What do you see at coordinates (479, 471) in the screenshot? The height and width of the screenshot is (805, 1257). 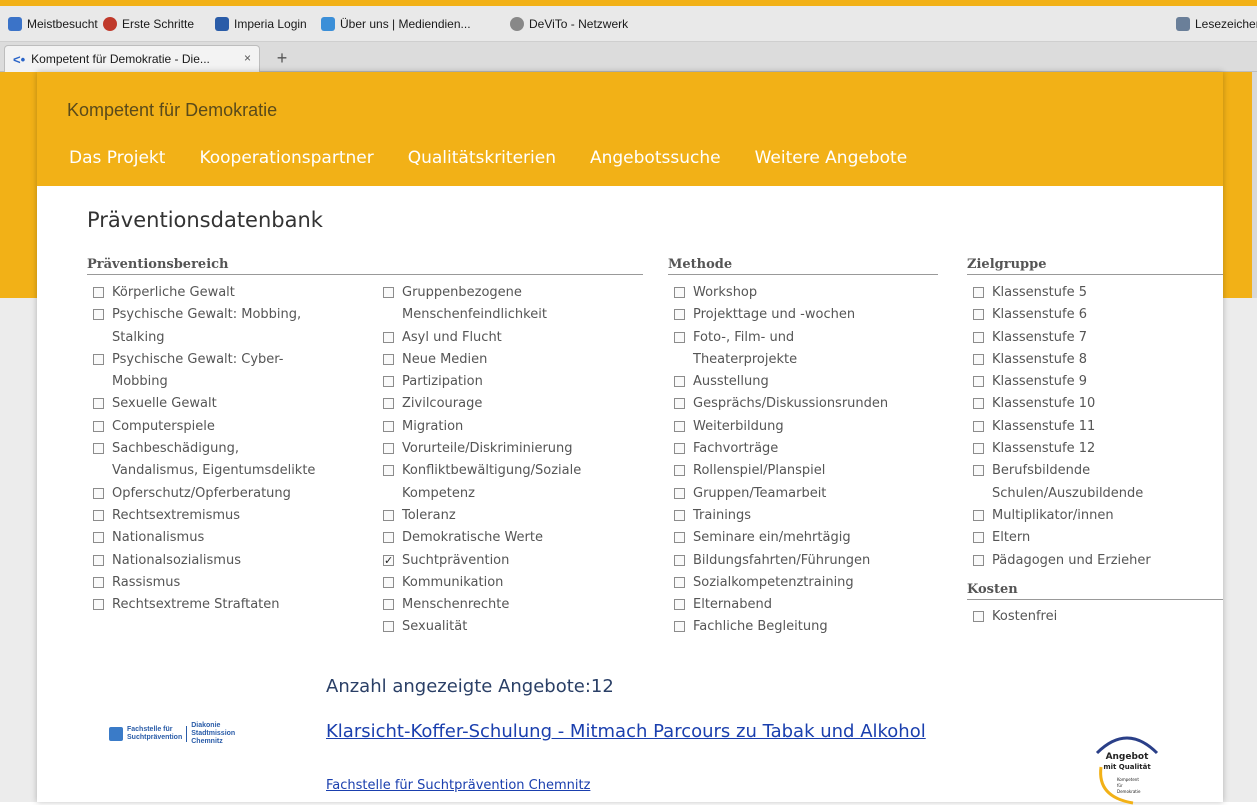 I see `filter-option: Konfliktbewältigung/Soziale` at bounding box center [479, 471].